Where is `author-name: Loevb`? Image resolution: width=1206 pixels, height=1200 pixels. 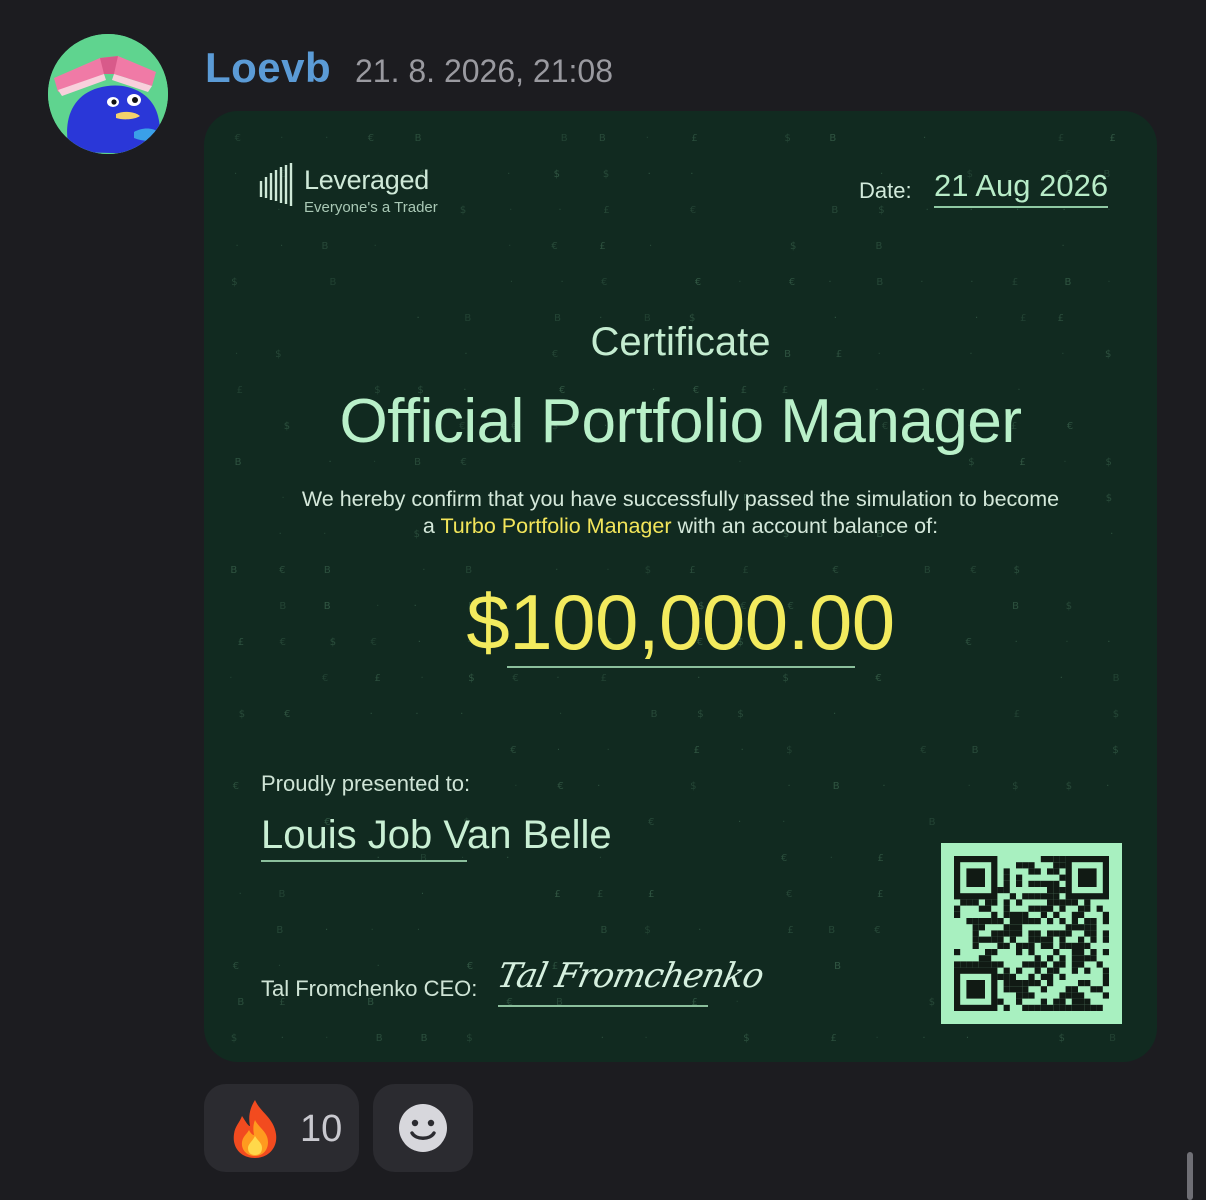 author-name: Loevb is located at coordinates (268, 68).